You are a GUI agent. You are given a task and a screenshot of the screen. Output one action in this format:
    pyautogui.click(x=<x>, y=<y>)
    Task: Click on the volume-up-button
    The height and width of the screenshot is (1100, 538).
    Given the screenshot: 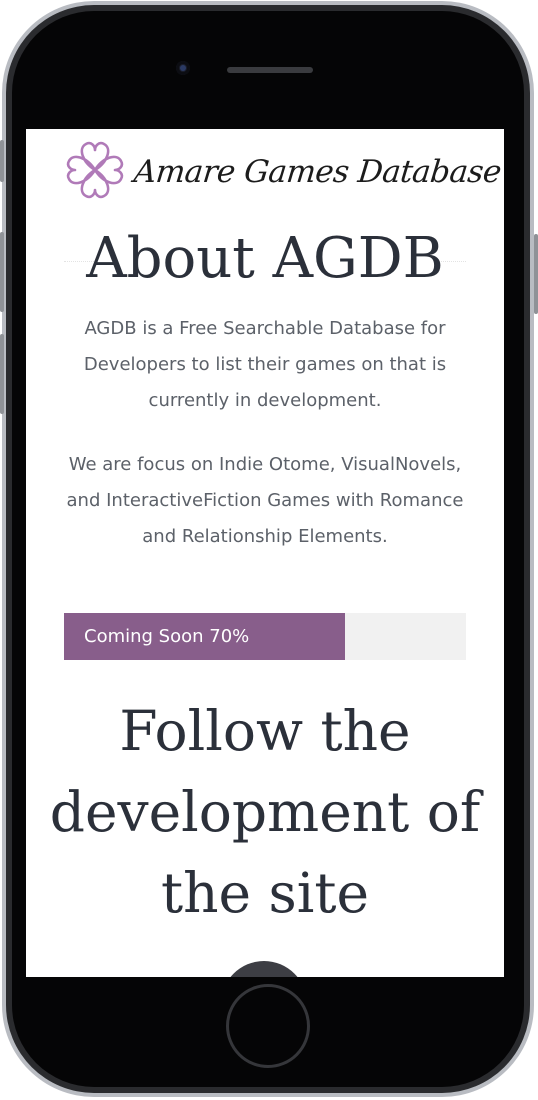 What is the action you would take?
    pyautogui.click(x=2, y=272)
    